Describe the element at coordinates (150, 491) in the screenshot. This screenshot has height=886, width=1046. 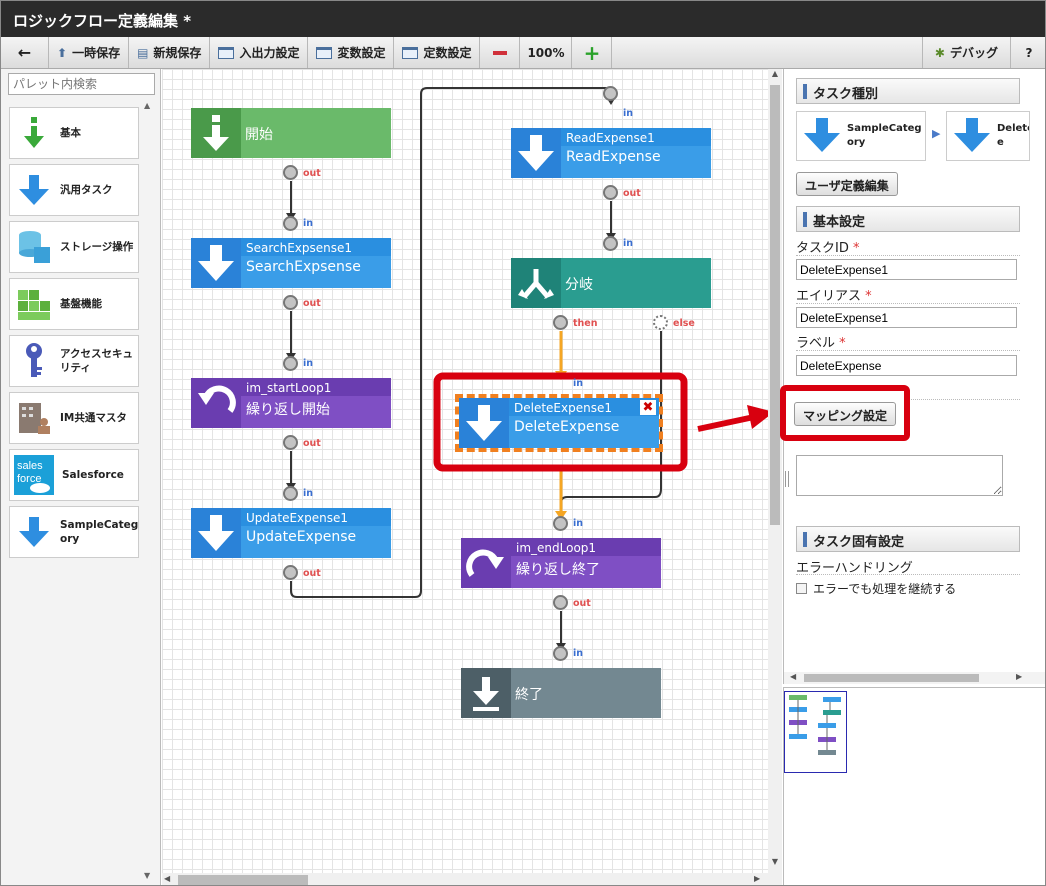
I see `palette-scrollbar: ▲ ▼` at that location.